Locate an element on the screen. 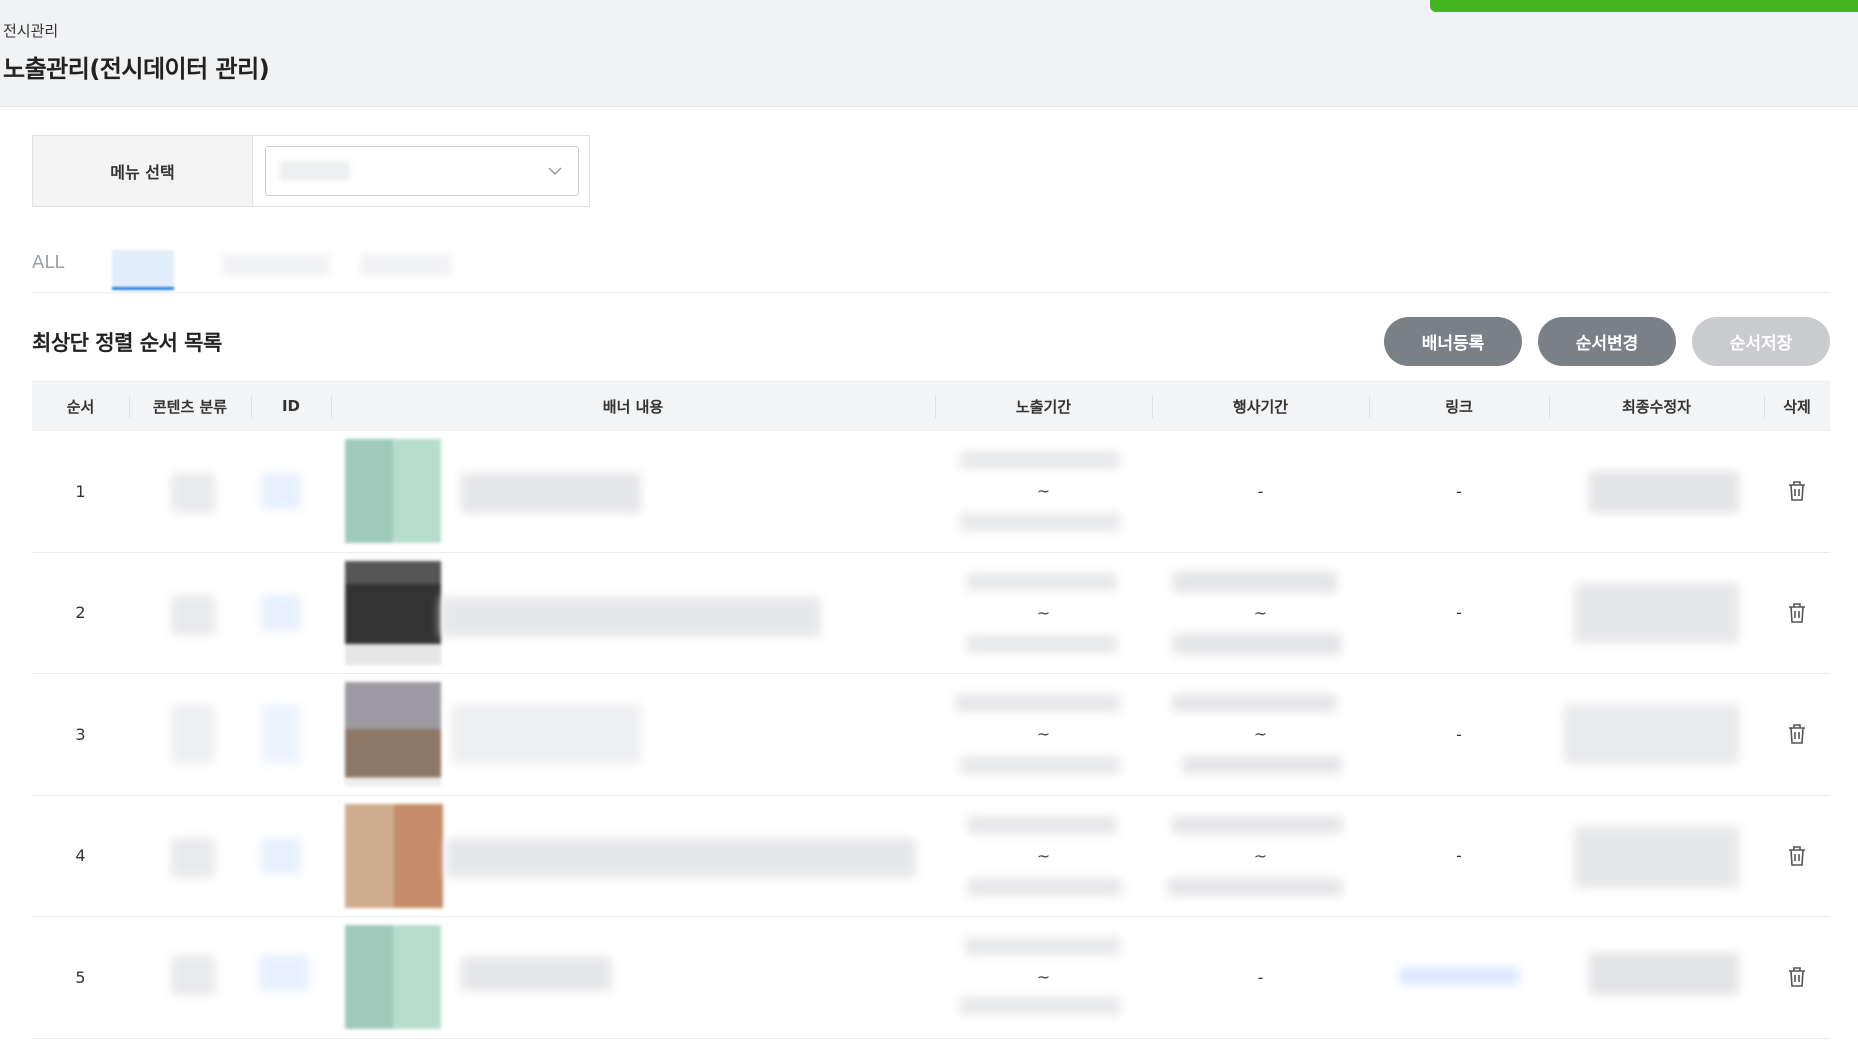 The height and width of the screenshot is (1058, 1858). table-row: 2 ~ ~ - is located at coordinates (931, 613).